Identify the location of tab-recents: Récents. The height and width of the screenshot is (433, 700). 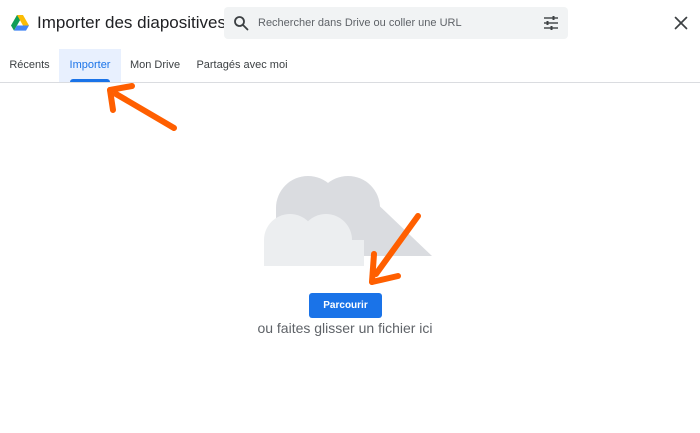
(29, 65).